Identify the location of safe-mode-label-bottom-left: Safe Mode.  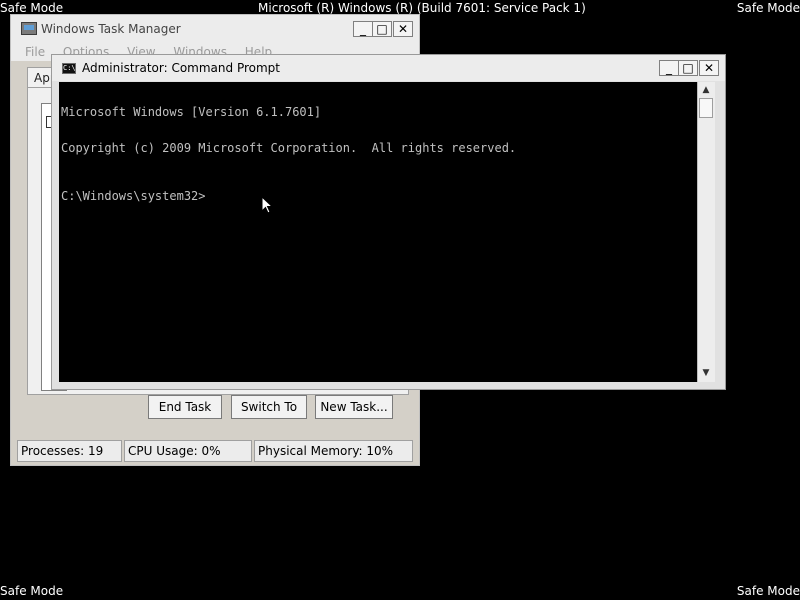
(32, 591).